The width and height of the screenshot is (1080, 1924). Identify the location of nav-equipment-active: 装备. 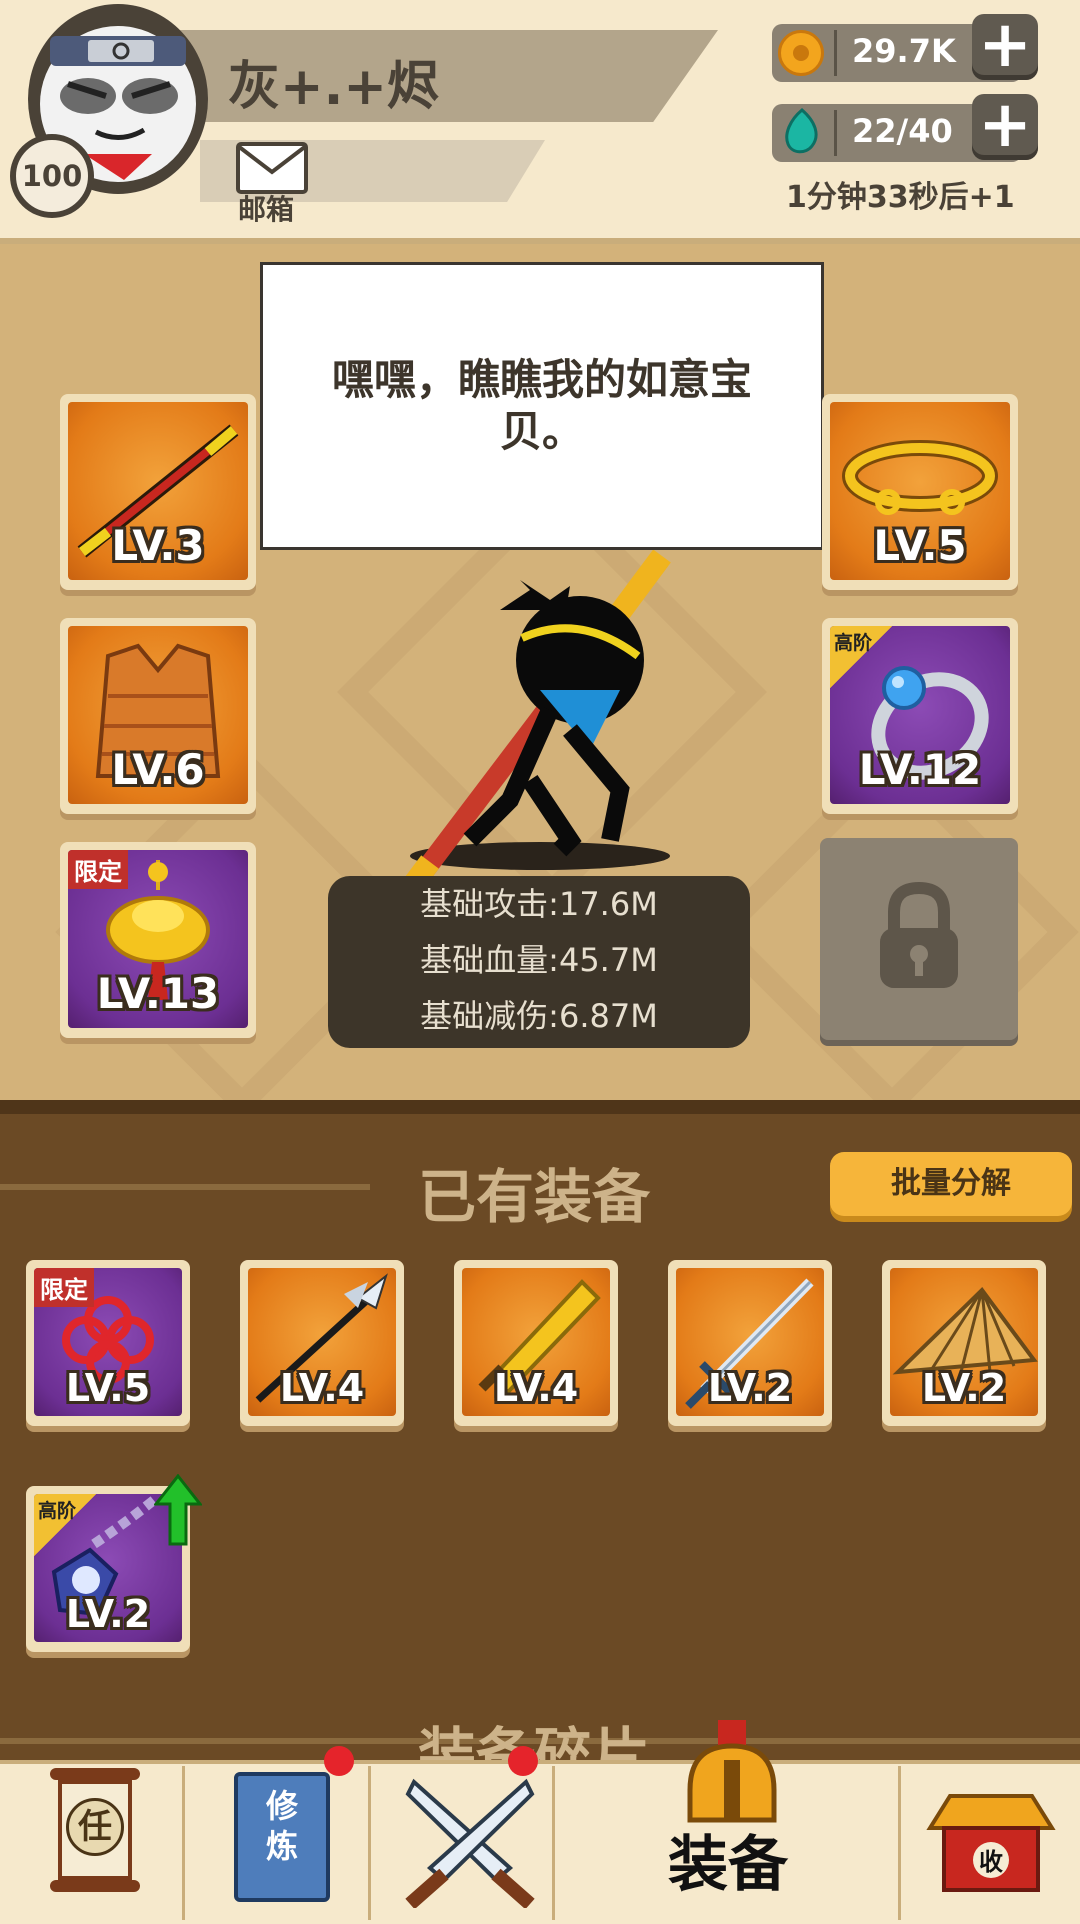
(726, 1818).